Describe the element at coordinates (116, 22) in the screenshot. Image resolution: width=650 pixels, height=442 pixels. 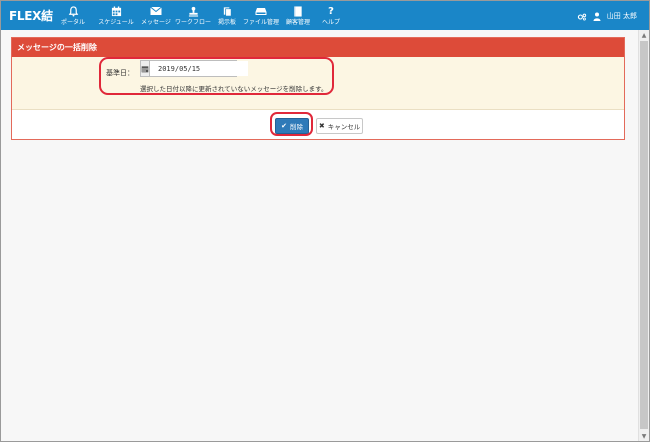
I see `nav-label: スケジュール` at that location.